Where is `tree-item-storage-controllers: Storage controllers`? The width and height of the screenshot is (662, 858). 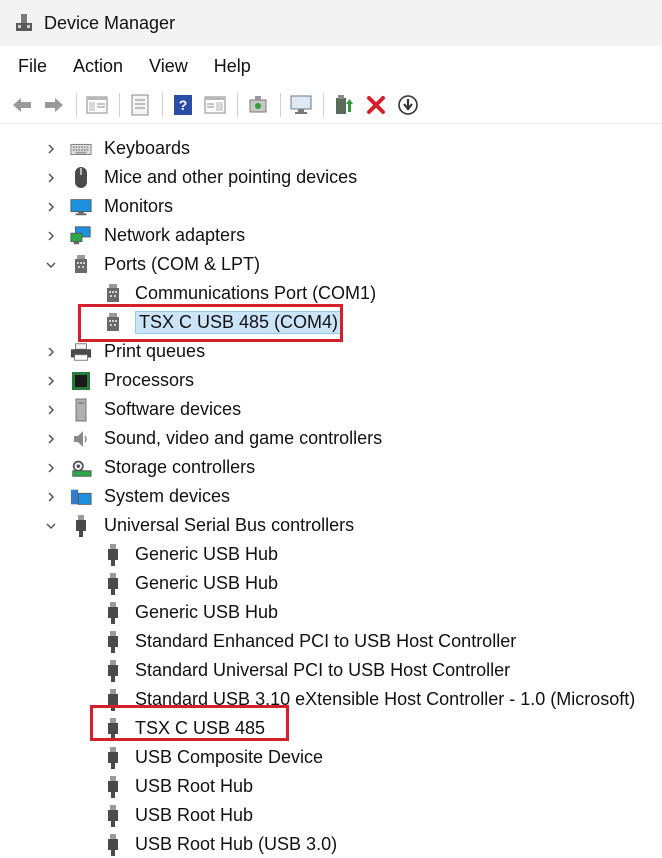 tree-item-storage-controllers: Storage controllers is located at coordinates (331, 467).